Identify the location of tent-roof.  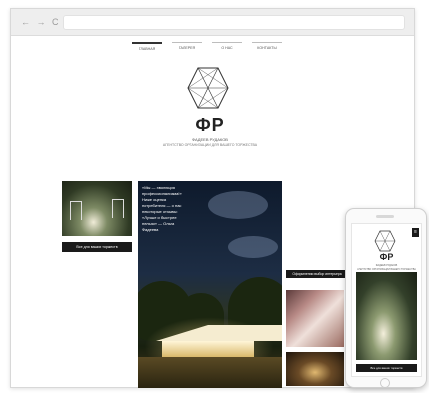
(219, 333).